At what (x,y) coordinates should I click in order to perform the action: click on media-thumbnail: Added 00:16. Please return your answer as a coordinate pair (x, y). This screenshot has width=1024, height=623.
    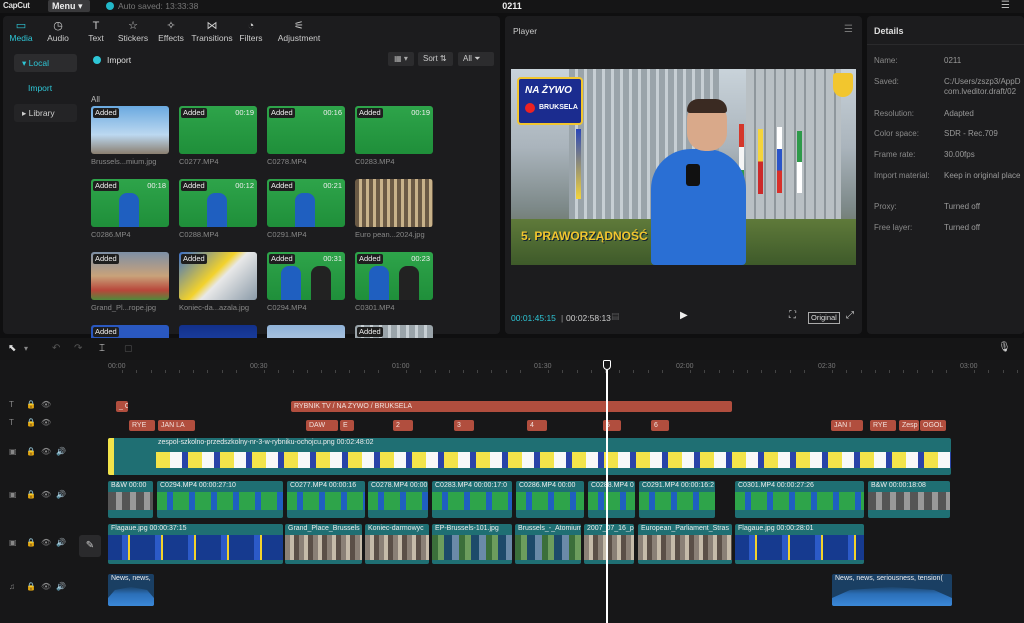
    Looking at the image, I should click on (306, 130).